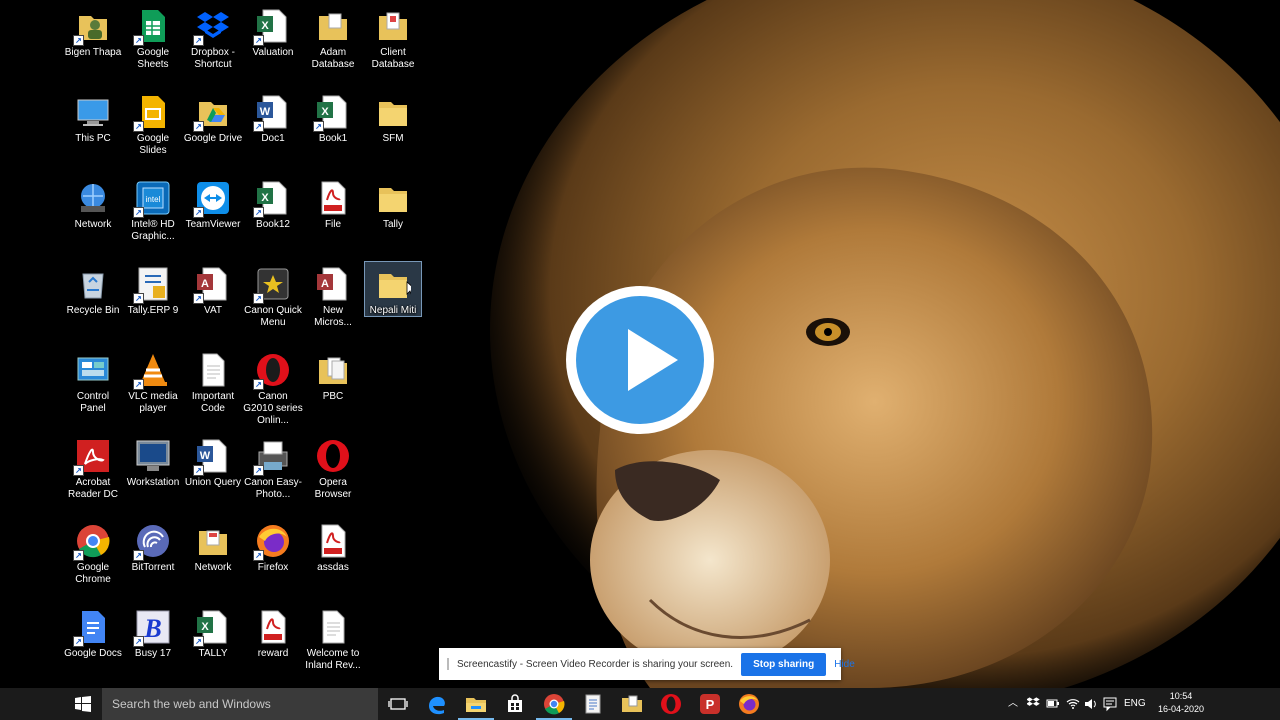 The height and width of the screenshot is (720, 1280). Describe the element at coordinates (92, 457) in the screenshot. I see `acrobat-icon: ↗` at that location.